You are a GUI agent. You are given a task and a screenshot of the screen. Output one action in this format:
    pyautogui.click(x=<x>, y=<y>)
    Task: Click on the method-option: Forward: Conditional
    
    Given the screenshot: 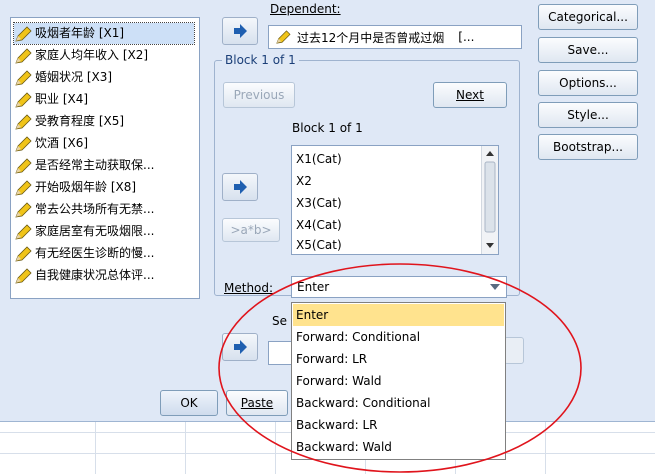 What is the action you would take?
    pyautogui.click(x=398, y=337)
    